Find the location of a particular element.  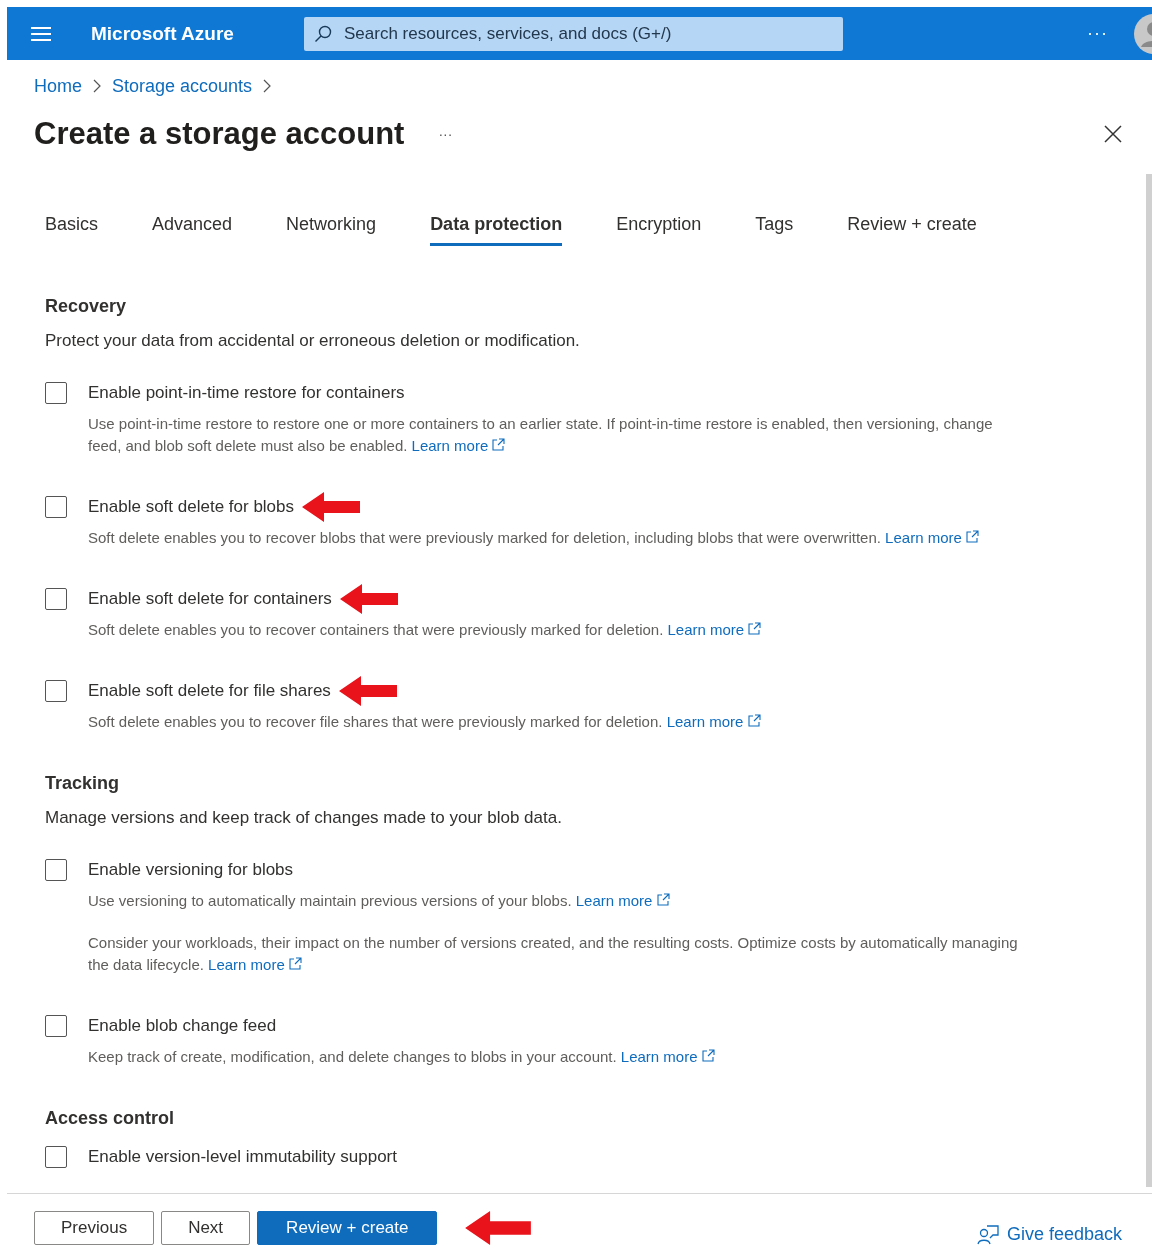

breadcrumb-link: Storage accounts is located at coordinates (182, 86).